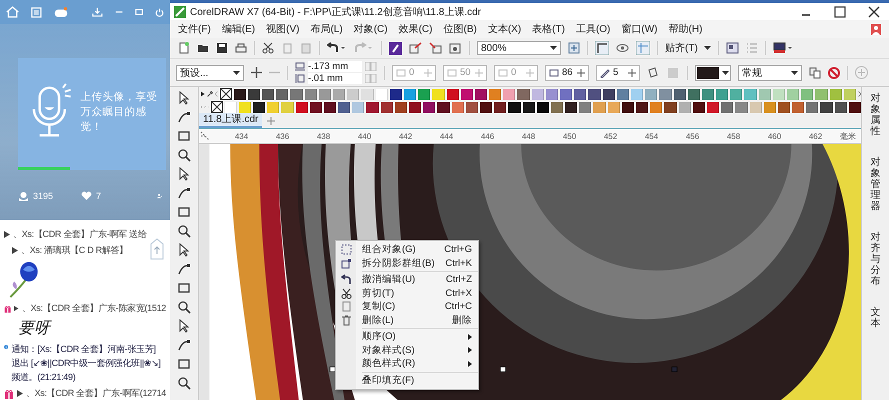 This screenshot has width=889, height=400. I want to click on menu-item: 剪切(T) Ctrl+X, so click(407, 293).